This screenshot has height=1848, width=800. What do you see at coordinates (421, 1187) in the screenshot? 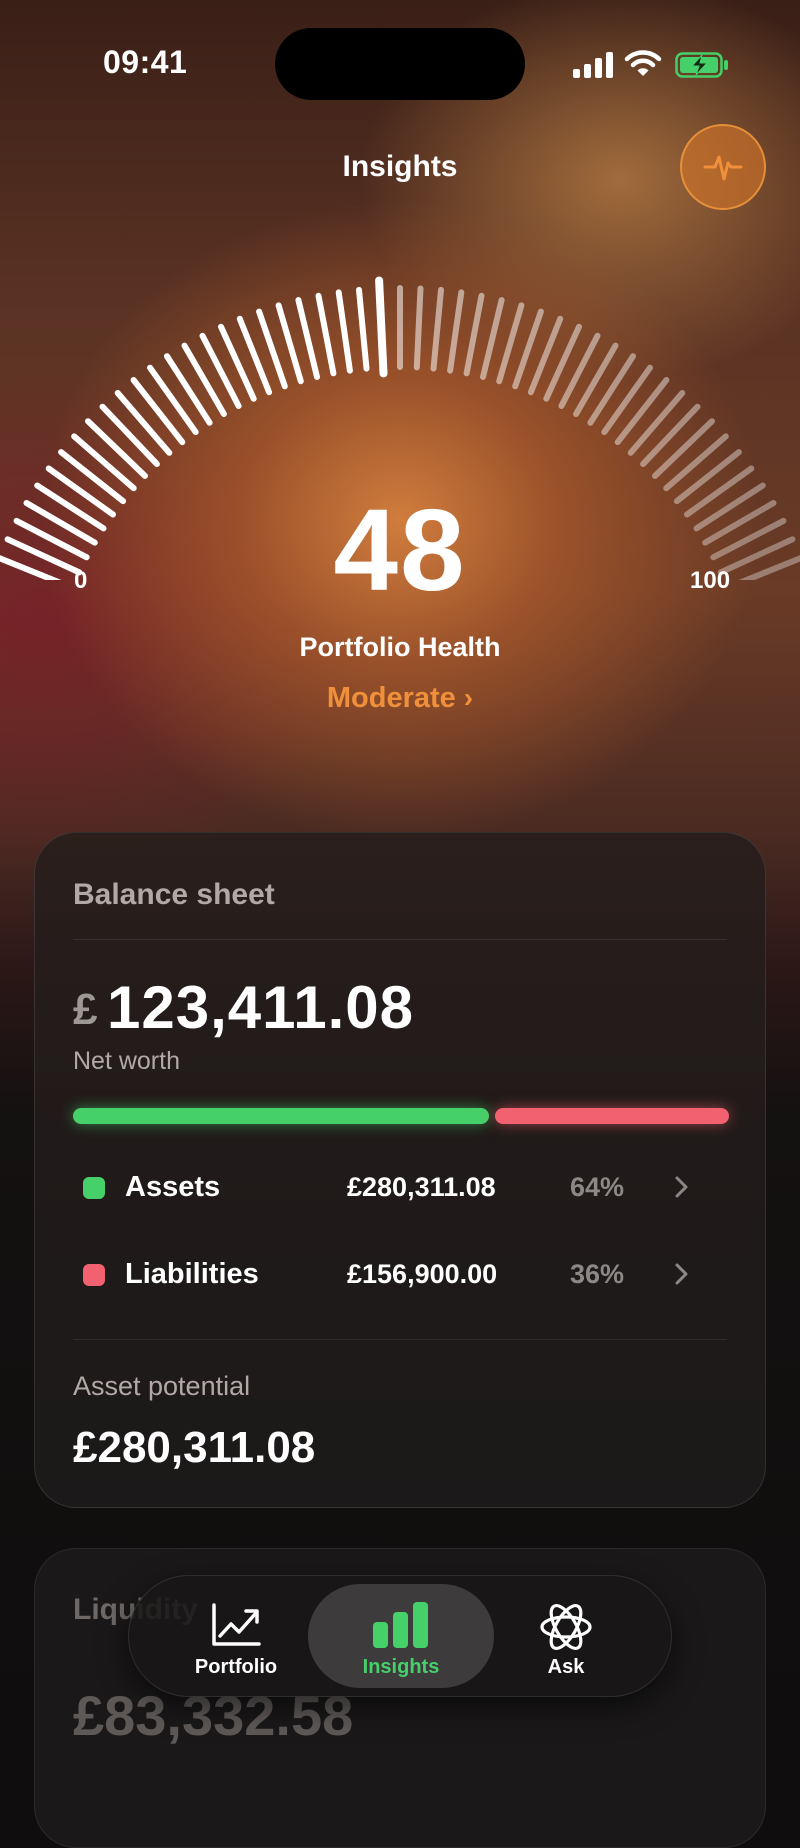
I see `assets-amount: £280,311.08` at bounding box center [421, 1187].